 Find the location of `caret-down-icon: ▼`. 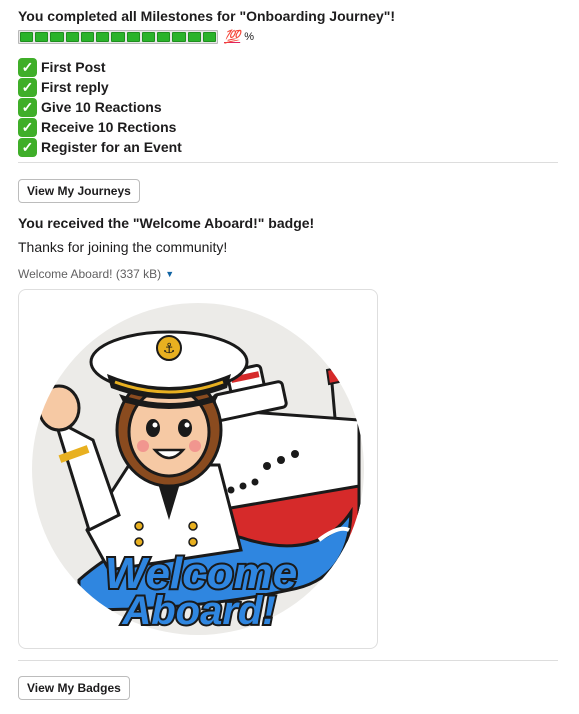

caret-down-icon: ▼ is located at coordinates (169, 274).